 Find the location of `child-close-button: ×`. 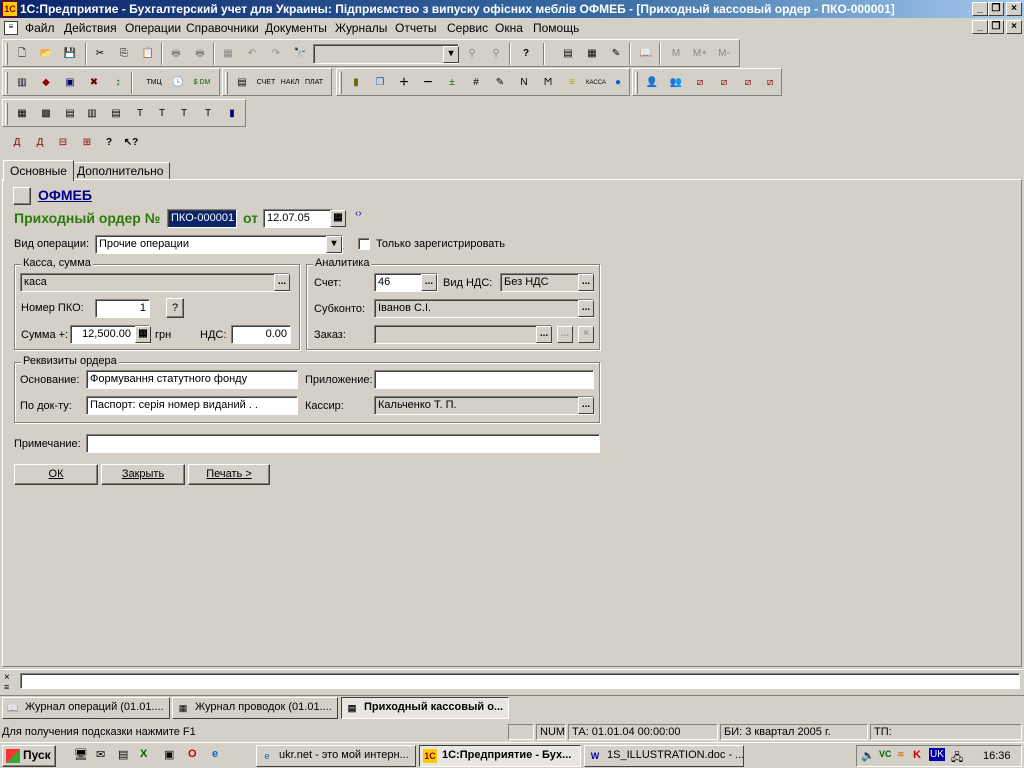

child-close-button: × is located at coordinates (1014, 27).